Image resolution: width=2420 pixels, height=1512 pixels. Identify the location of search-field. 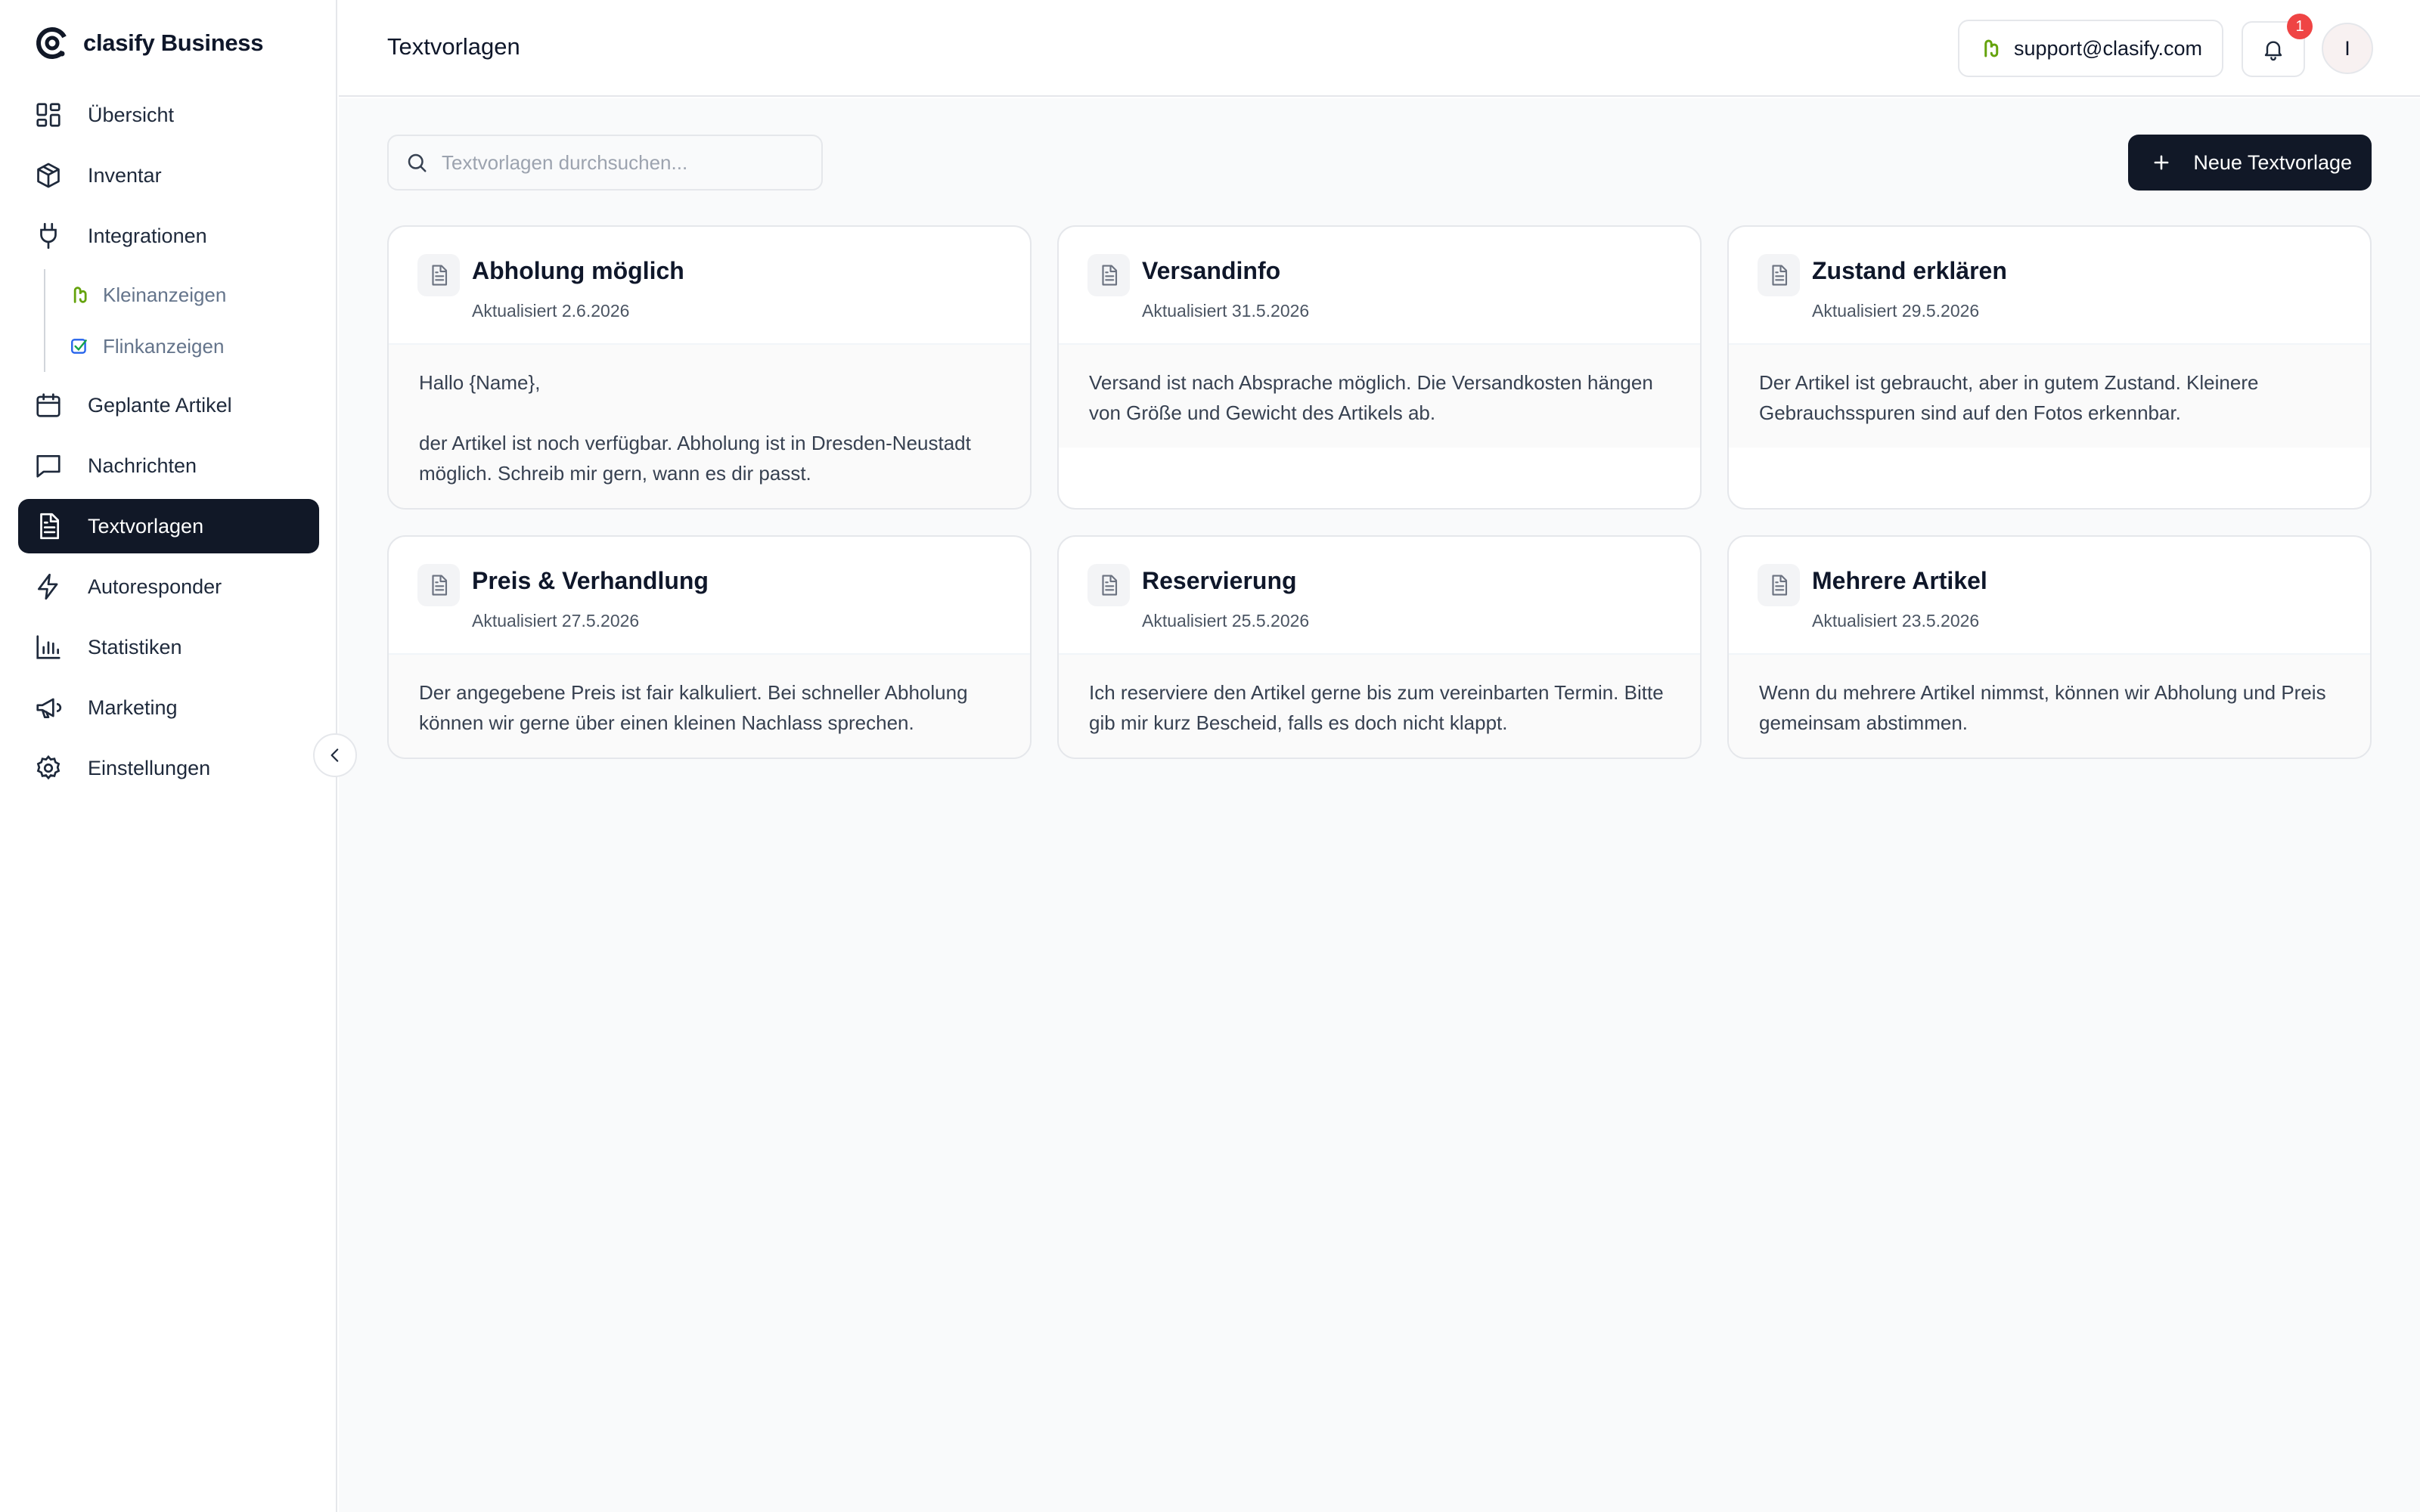
(605, 163).